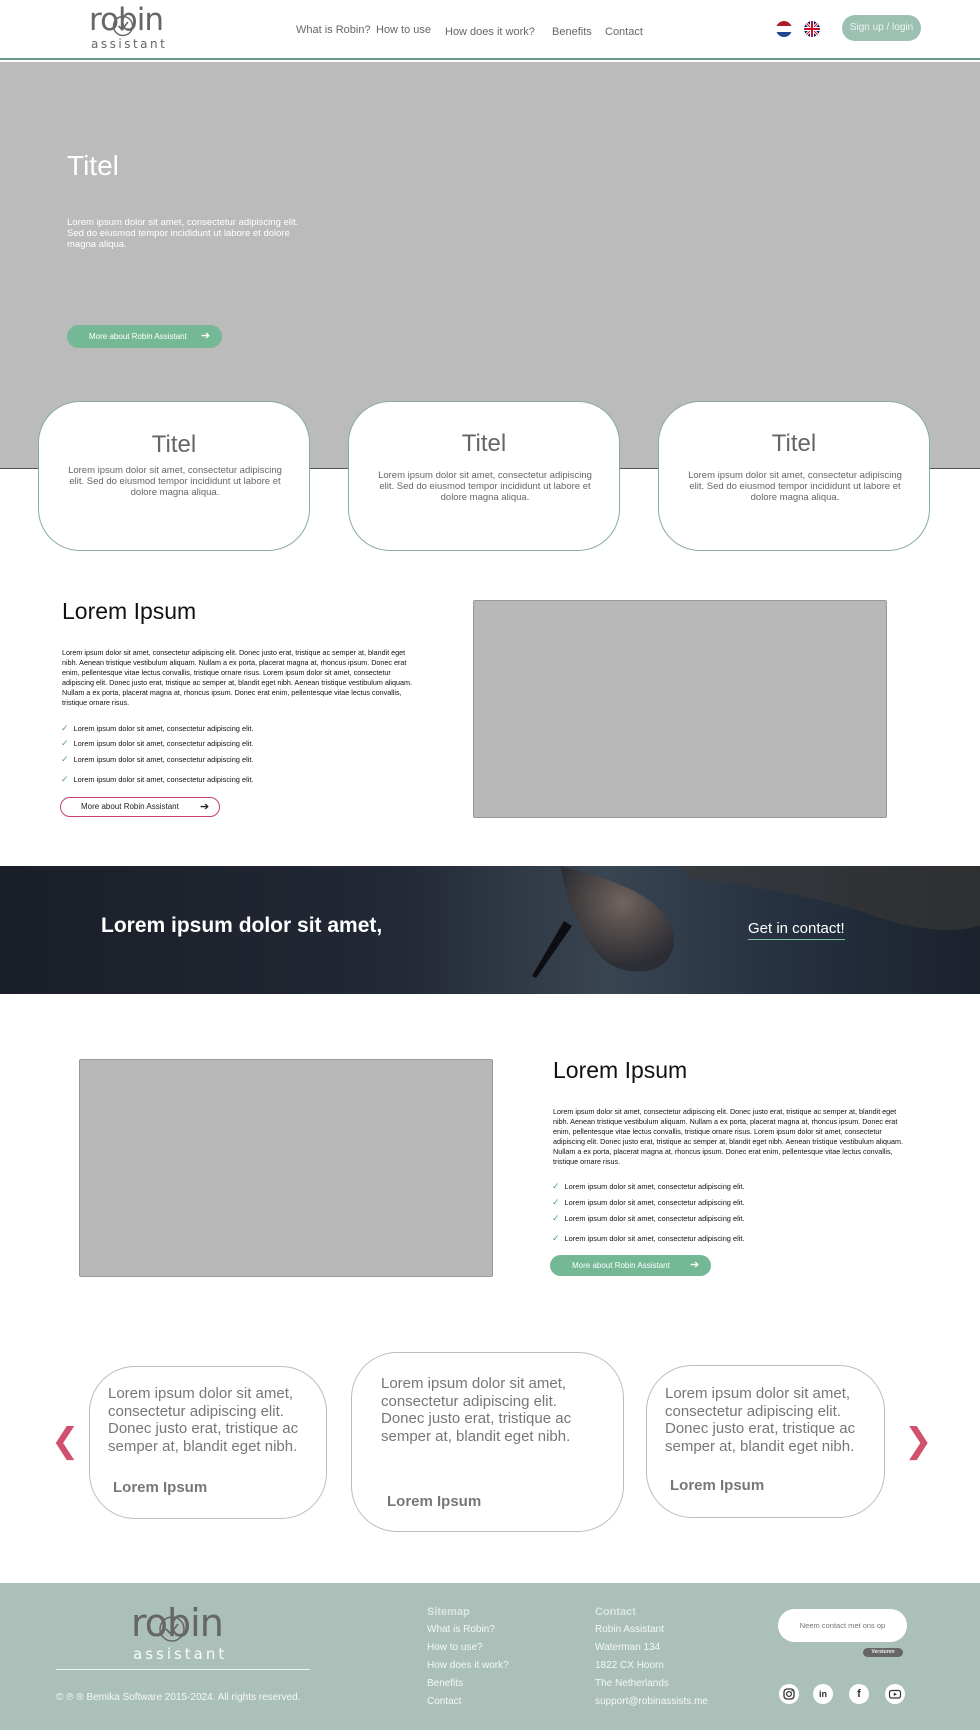 Image resolution: width=980 pixels, height=1730 pixels. Describe the element at coordinates (629, 1665) in the screenshot. I see `footer-contact-line: 1822 CX Hoorn` at that location.